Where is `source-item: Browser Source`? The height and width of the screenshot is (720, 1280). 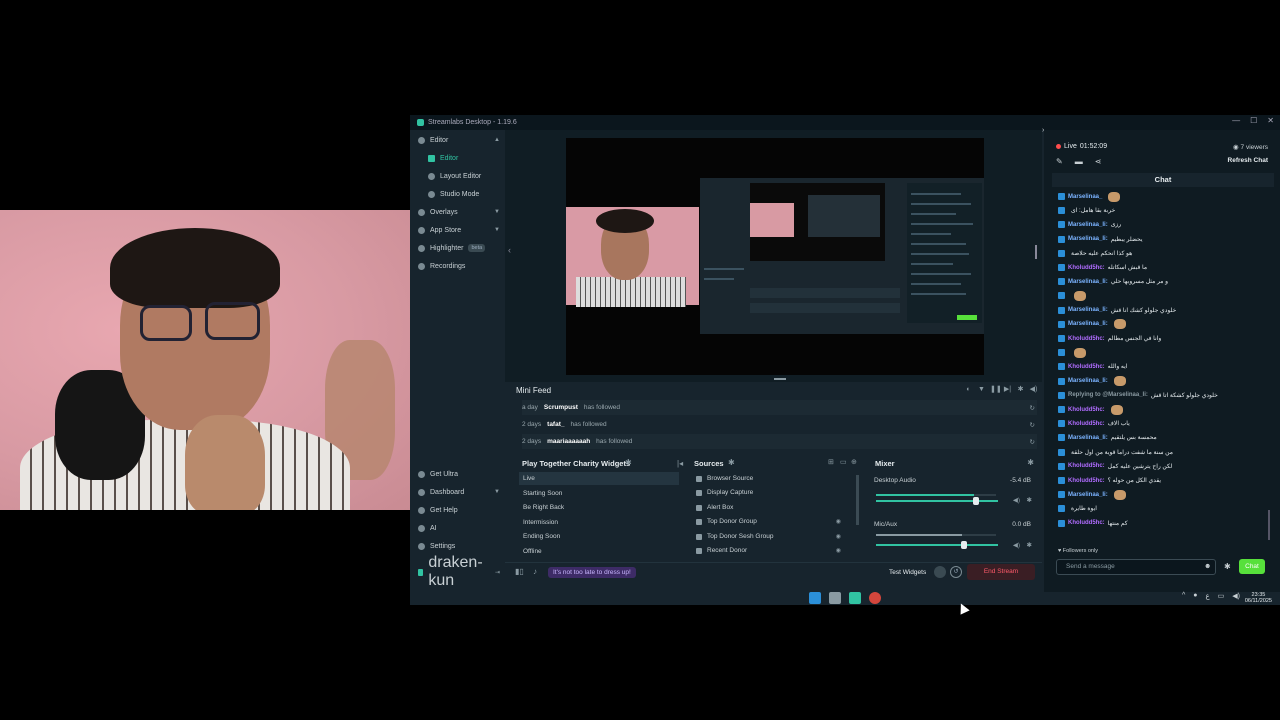
source-item: Browser Source is located at coordinates (768, 478).